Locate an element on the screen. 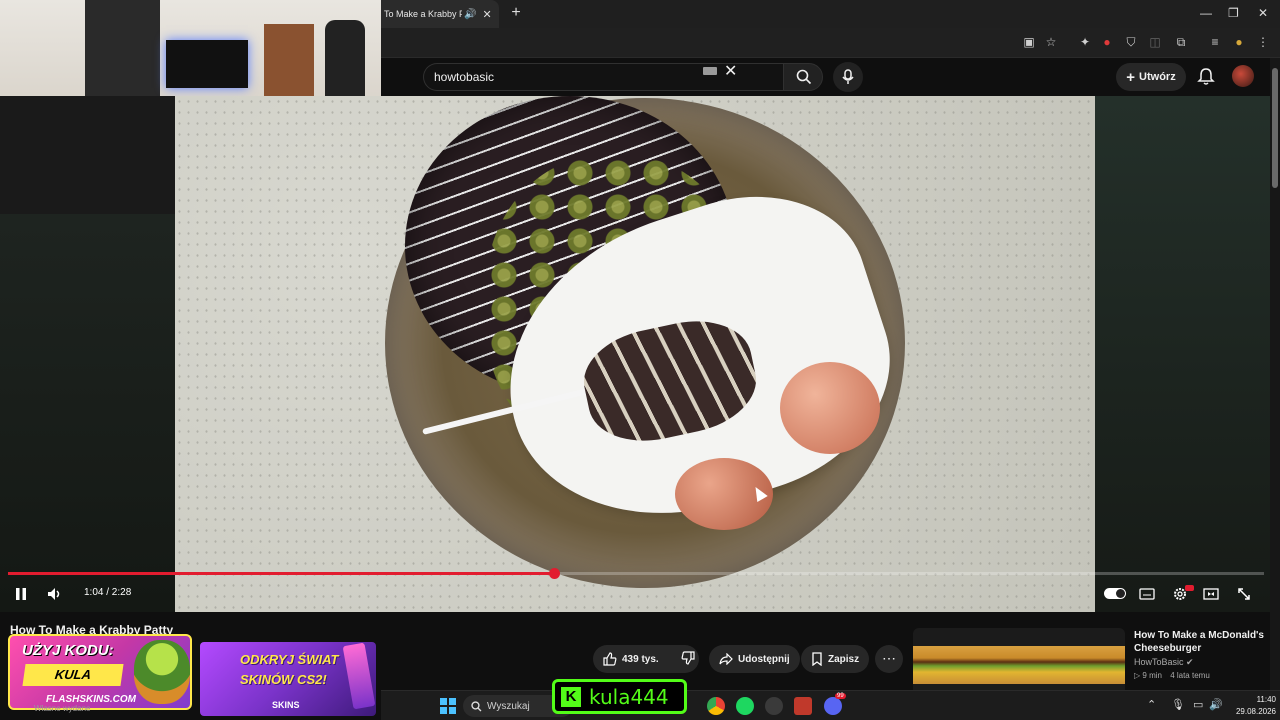 This screenshot has width=1280, height=720. windows-taskbar: Wyszukaj 99 ⌃ 🎙 ▭ 🔊 11:40 29.08.2026 is located at coordinates (830, 705).